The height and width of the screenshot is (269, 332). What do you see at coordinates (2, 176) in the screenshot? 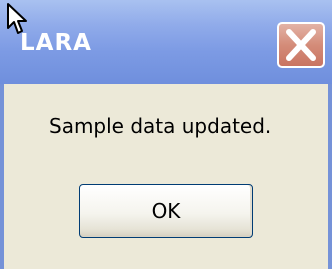
I see `window-frame-left` at bounding box center [2, 176].